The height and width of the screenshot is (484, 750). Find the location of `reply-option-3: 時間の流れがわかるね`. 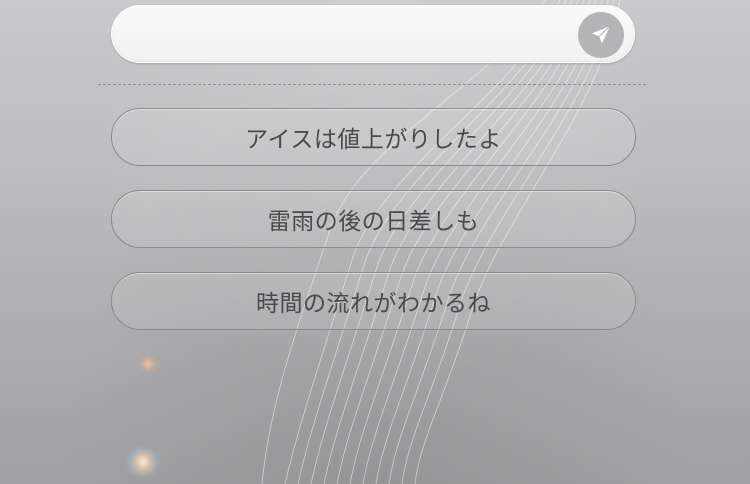

reply-option-3: 時間の流れがわかるね is located at coordinates (373, 301).